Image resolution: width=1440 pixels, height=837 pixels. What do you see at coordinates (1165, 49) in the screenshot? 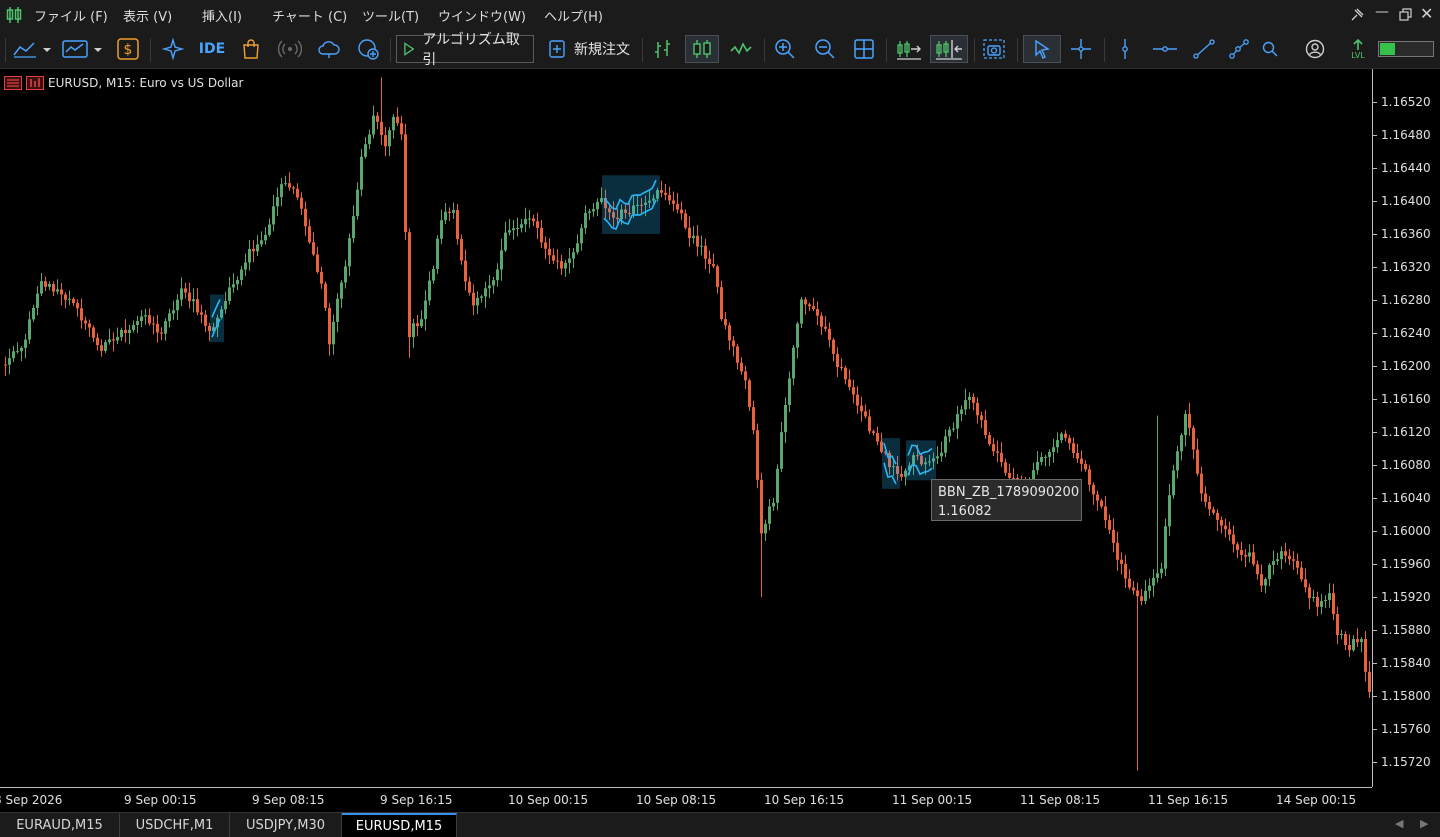
I see `horizontal-line-tool-button` at bounding box center [1165, 49].